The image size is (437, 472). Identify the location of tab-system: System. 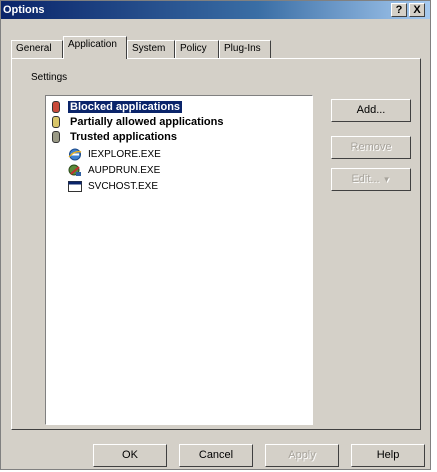
(151, 49).